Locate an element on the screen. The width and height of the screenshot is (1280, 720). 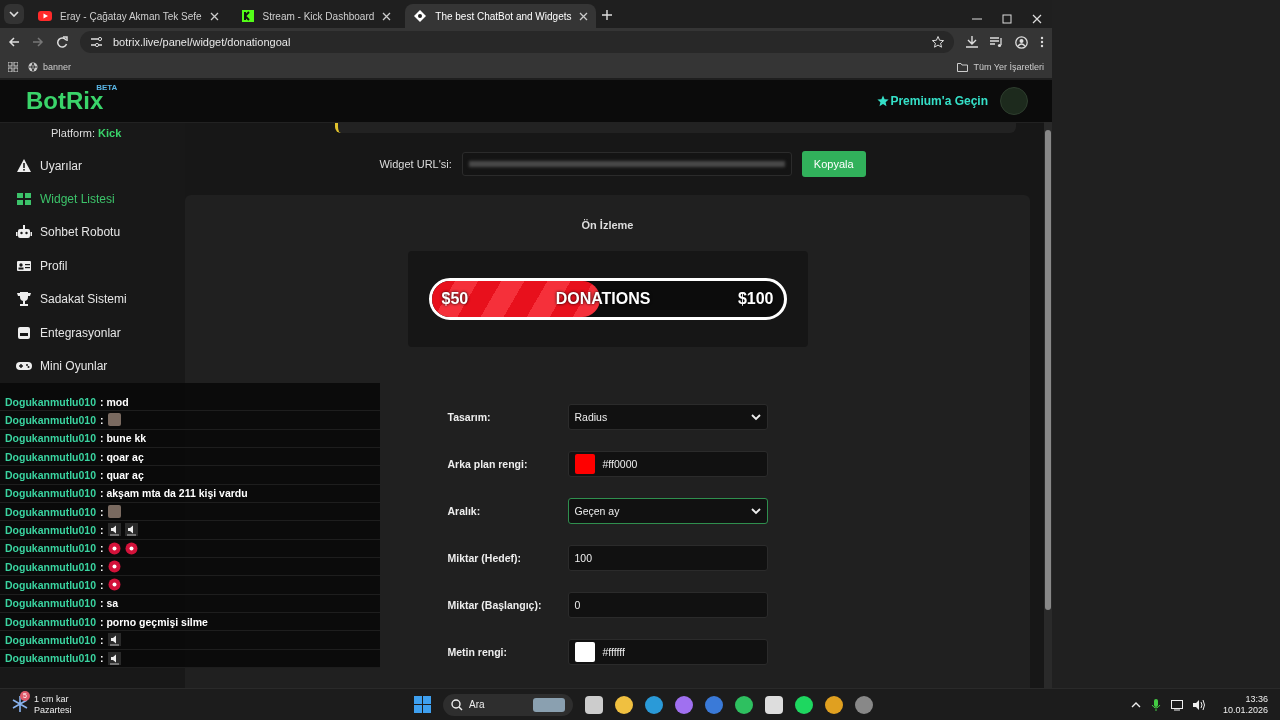
chevron-up-icon is located at coordinates (1135, 704).